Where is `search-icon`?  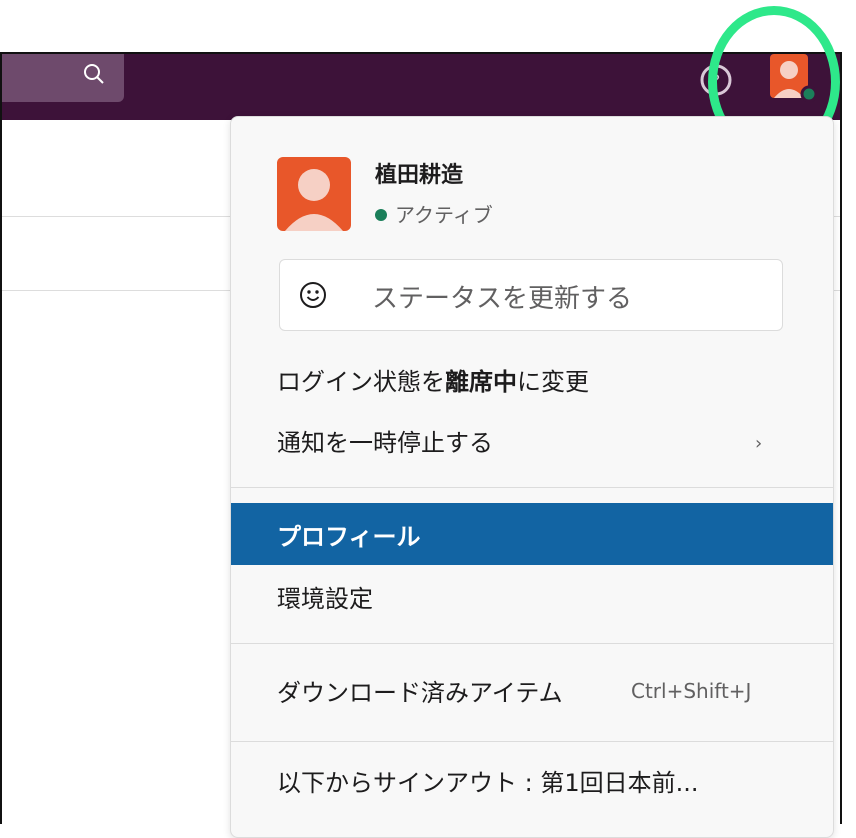 search-icon is located at coordinates (94, 74).